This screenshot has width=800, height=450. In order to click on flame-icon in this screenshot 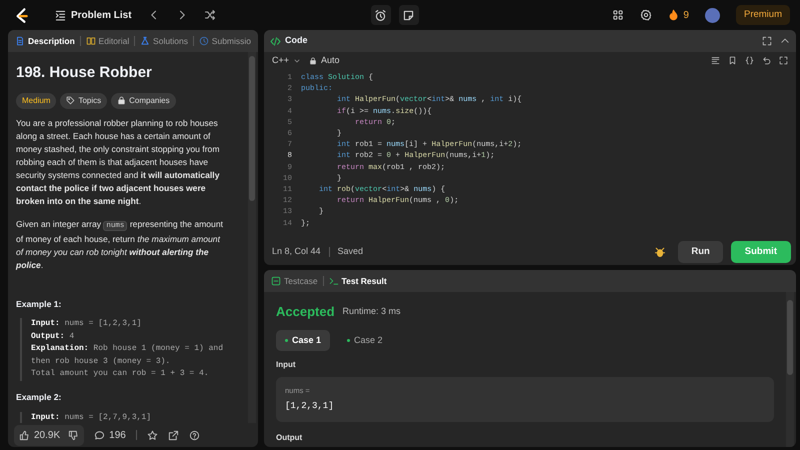, I will do `click(674, 15)`.